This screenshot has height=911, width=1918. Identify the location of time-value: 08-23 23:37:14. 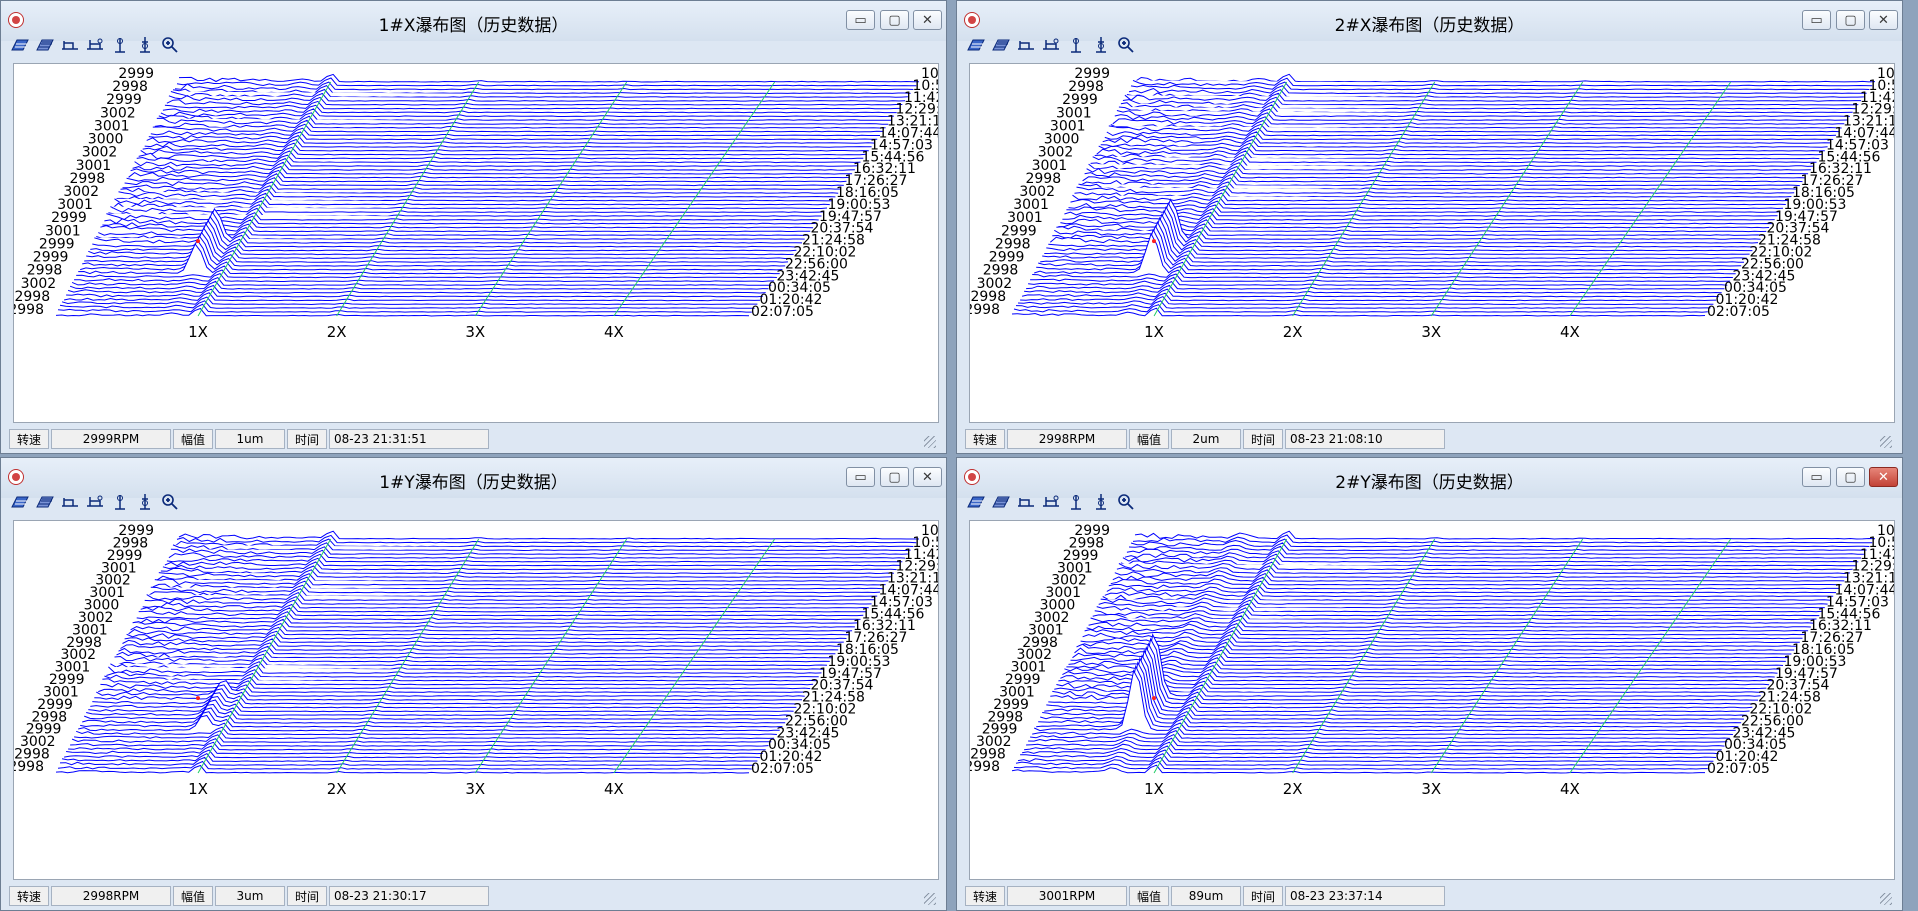
(1365, 896).